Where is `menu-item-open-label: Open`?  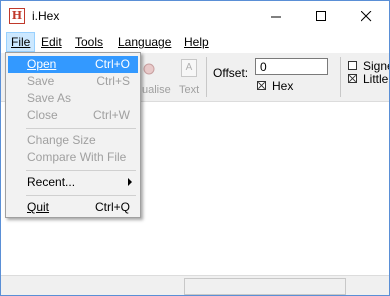 menu-item-open-label: Open is located at coordinates (42, 64).